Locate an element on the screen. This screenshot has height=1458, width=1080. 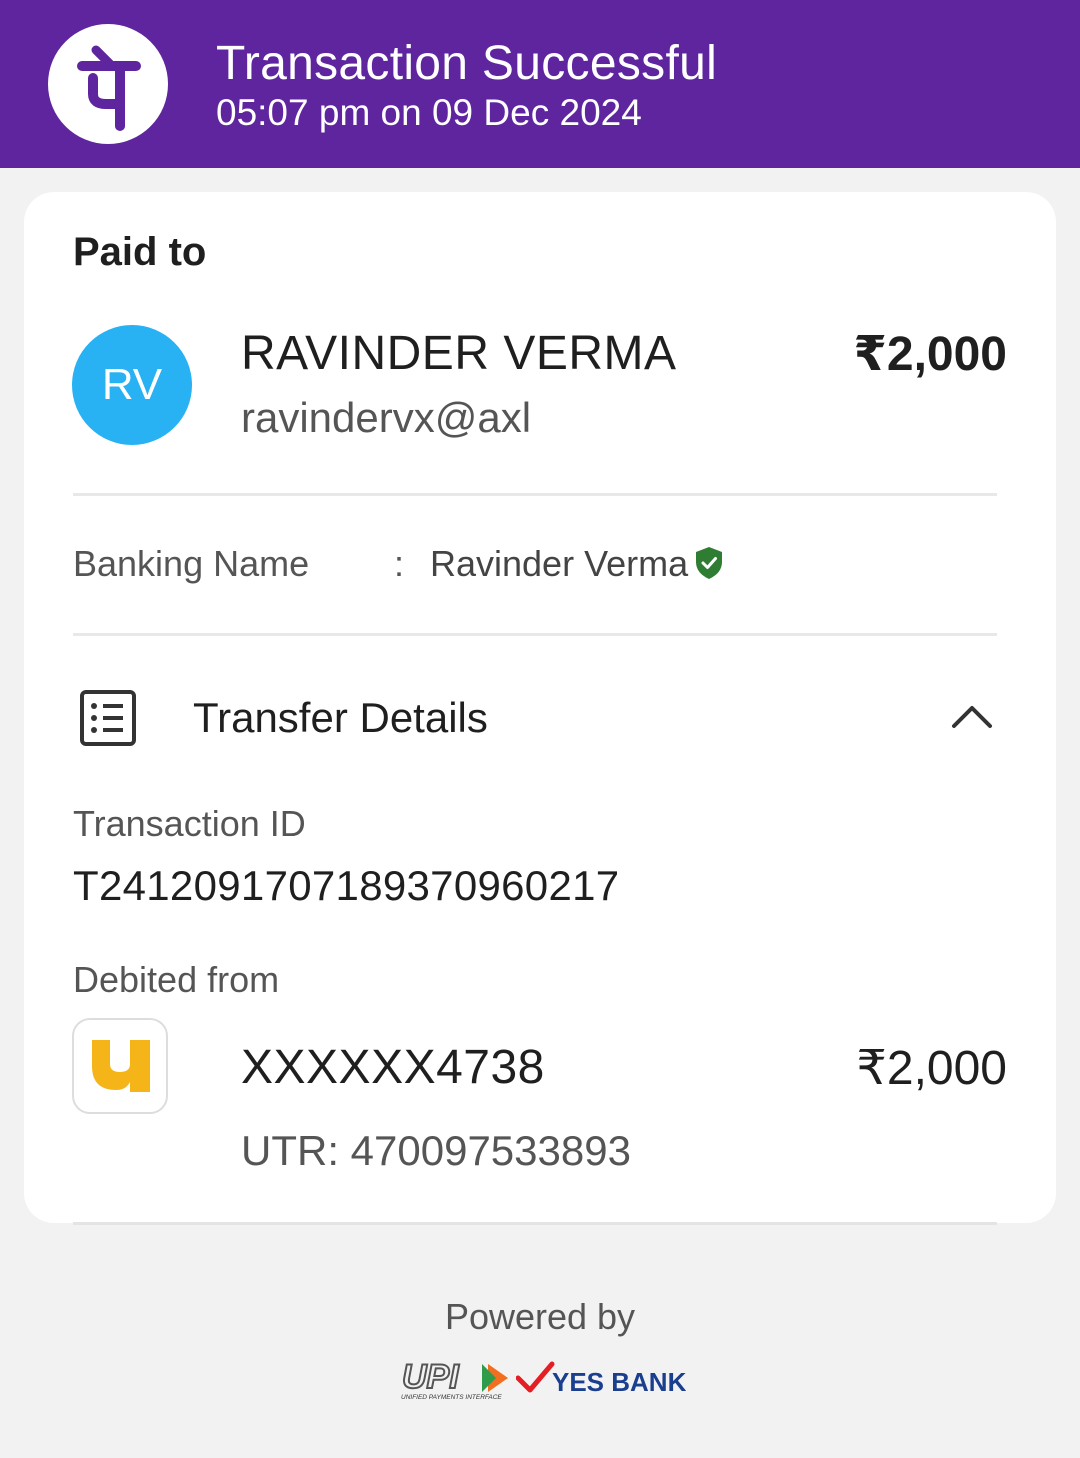
yes-bank-logo-text: YES BANK is located at coordinates (619, 1382).